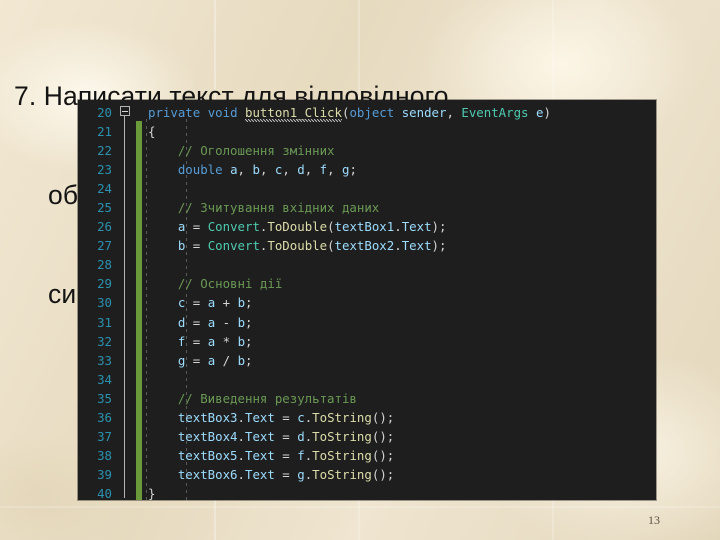 The height and width of the screenshot is (540, 720). Describe the element at coordinates (402, 474) in the screenshot. I see `code-line: textBox6.Text = g.ToString();` at that location.